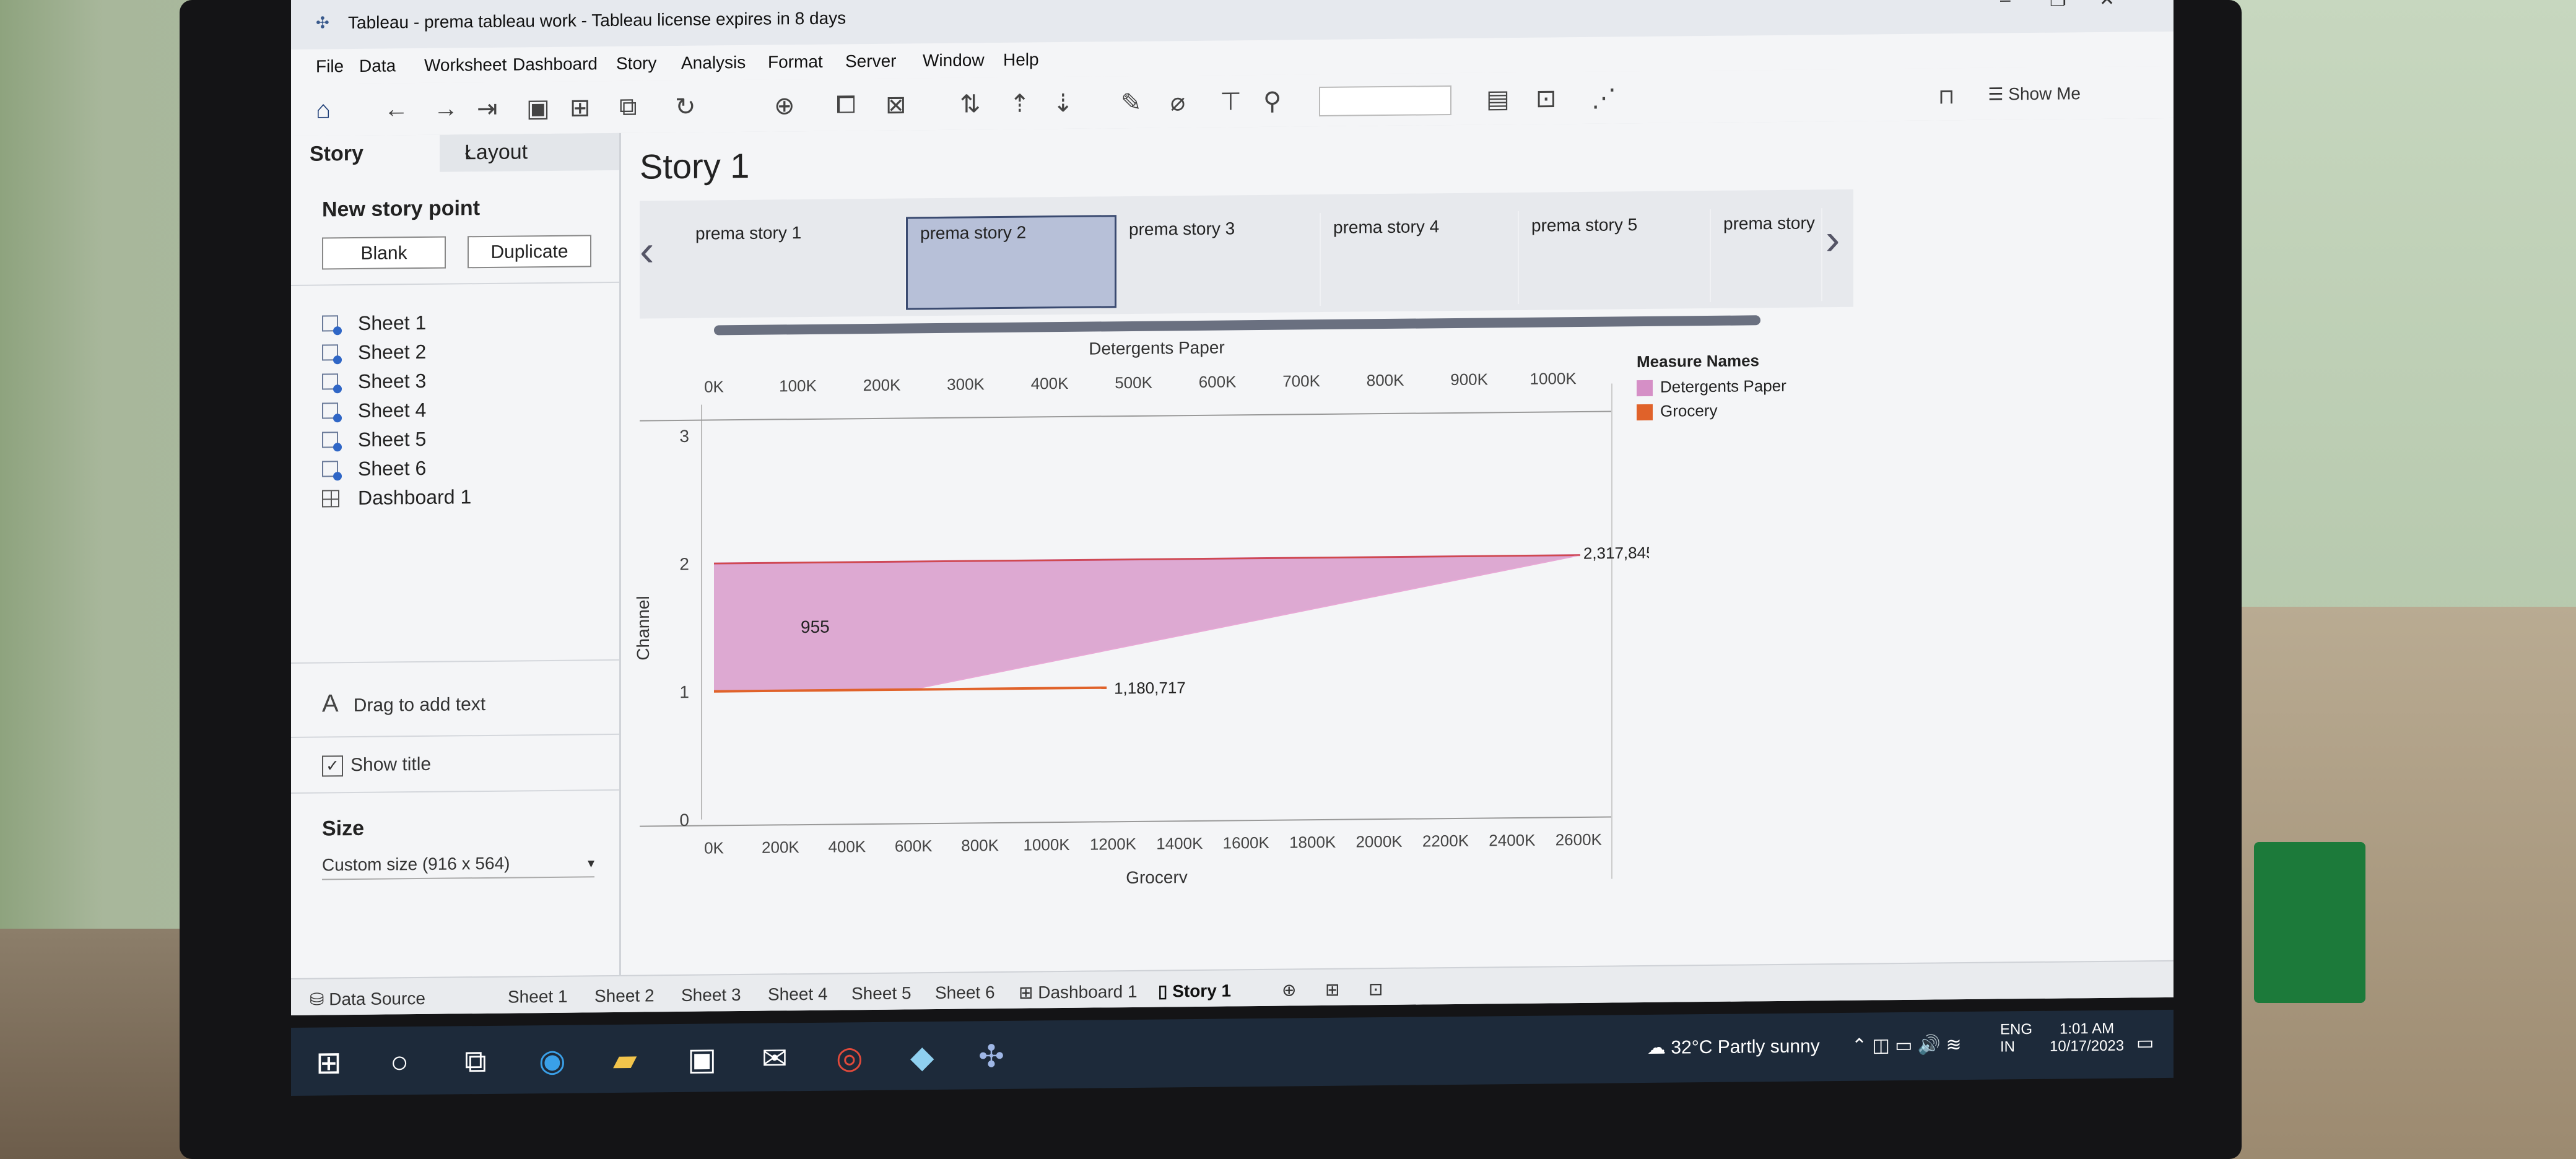  What do you see at coordinates (377, 66) in the screenshot?
I see `menu-data: Data` at bounding box center [377, 66].